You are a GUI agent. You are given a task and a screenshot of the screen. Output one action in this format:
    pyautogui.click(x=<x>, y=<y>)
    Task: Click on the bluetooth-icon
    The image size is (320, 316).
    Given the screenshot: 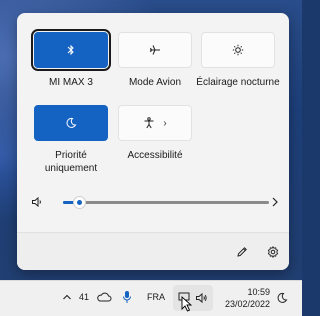 What is the action you would take?
    pyautogui.click(x=70, y=50)
    